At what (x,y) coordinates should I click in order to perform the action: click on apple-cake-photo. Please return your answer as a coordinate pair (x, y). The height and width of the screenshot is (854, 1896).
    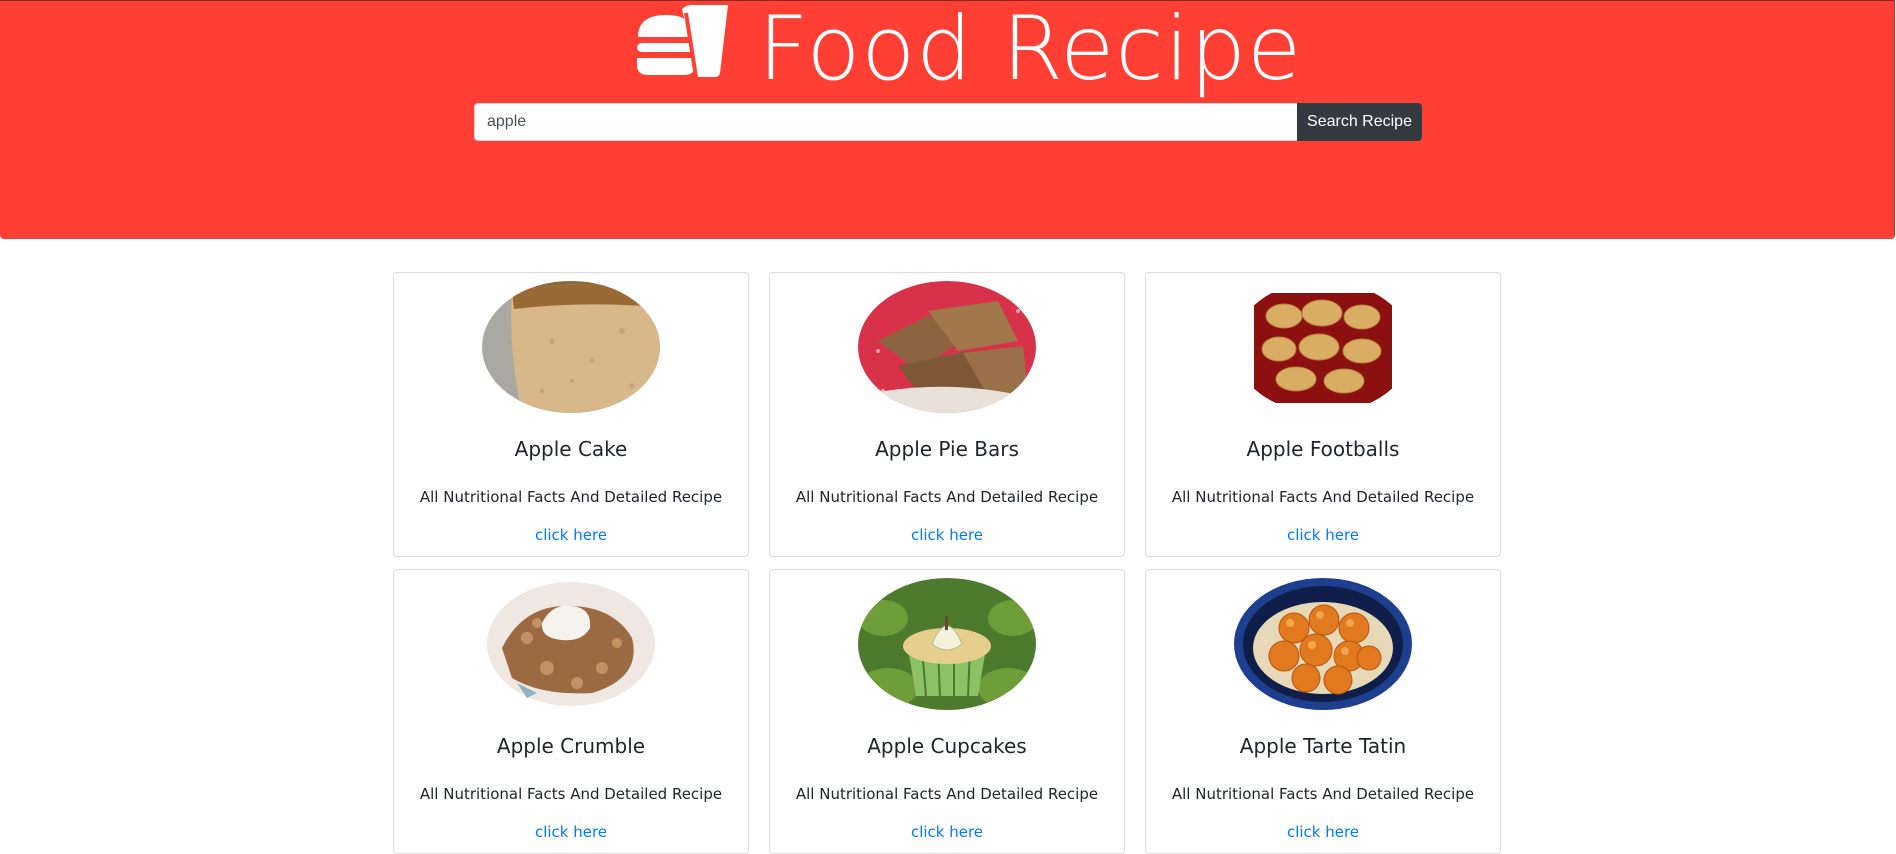
    Looking at the image, I should click on (571, 347).